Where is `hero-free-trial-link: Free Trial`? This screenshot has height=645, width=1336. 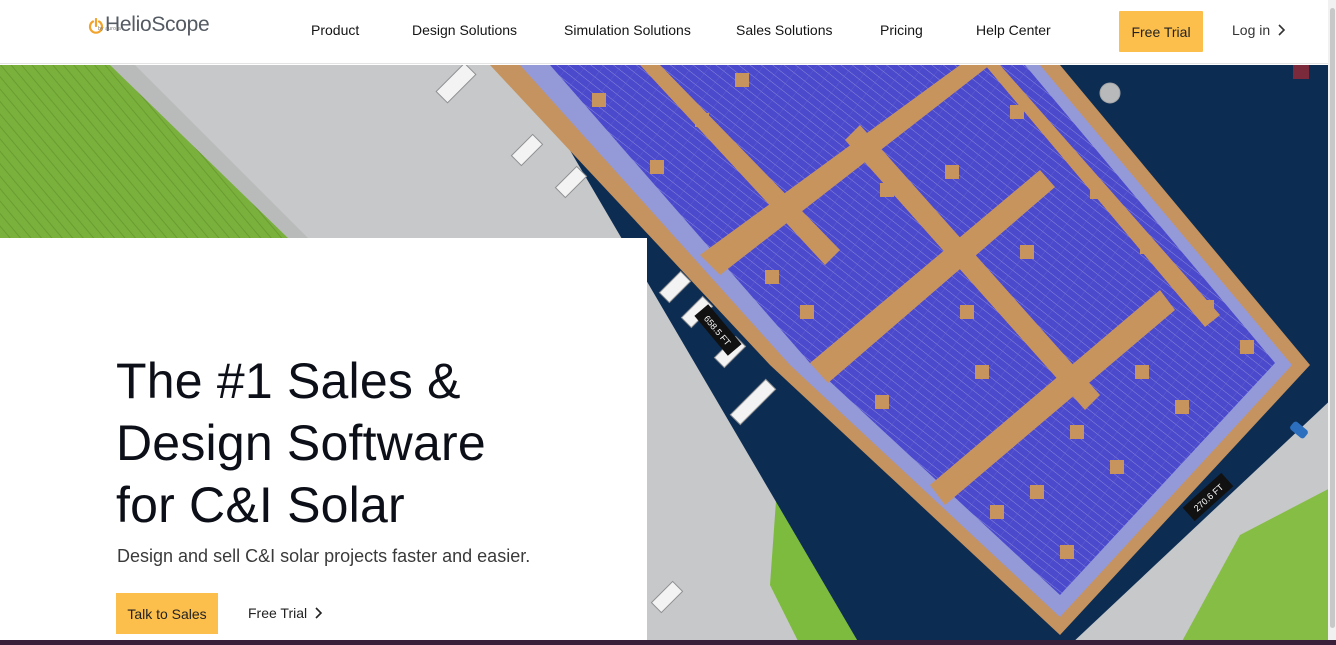 hero-free-trial-link: Free Trial is located at coordinates (285, 613).